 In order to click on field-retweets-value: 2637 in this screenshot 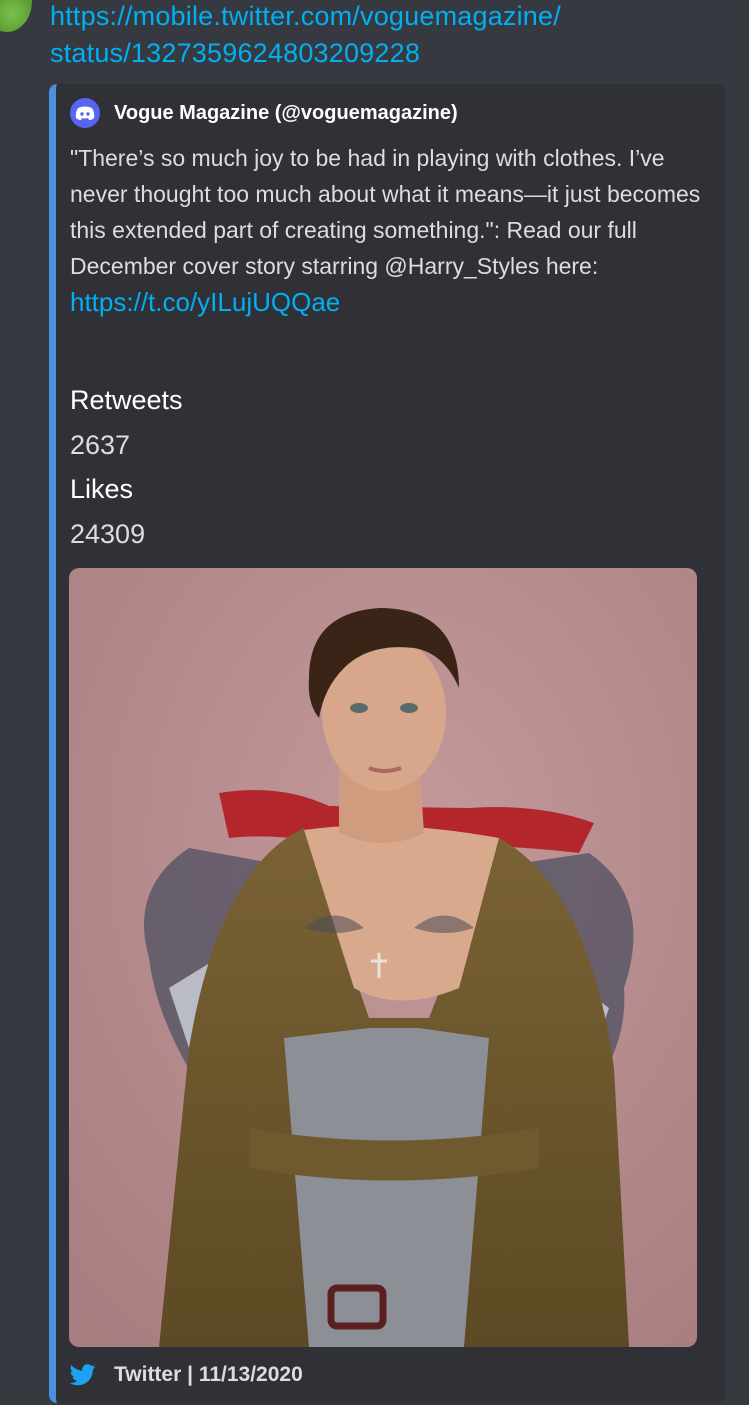, I will do `click(100, 445)`.